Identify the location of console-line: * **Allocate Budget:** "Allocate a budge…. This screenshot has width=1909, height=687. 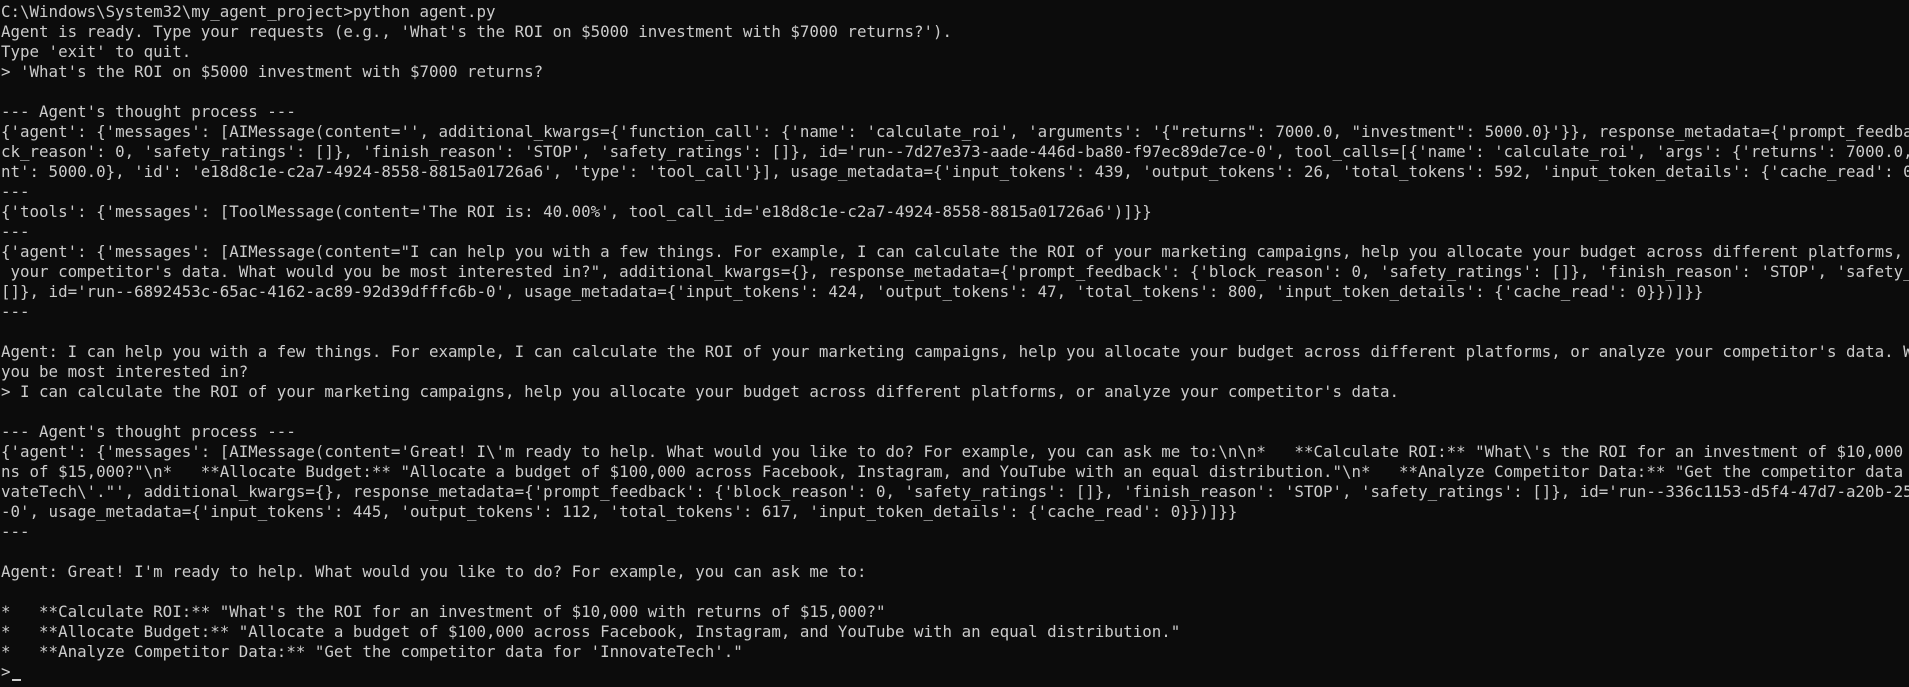
(591, 631).